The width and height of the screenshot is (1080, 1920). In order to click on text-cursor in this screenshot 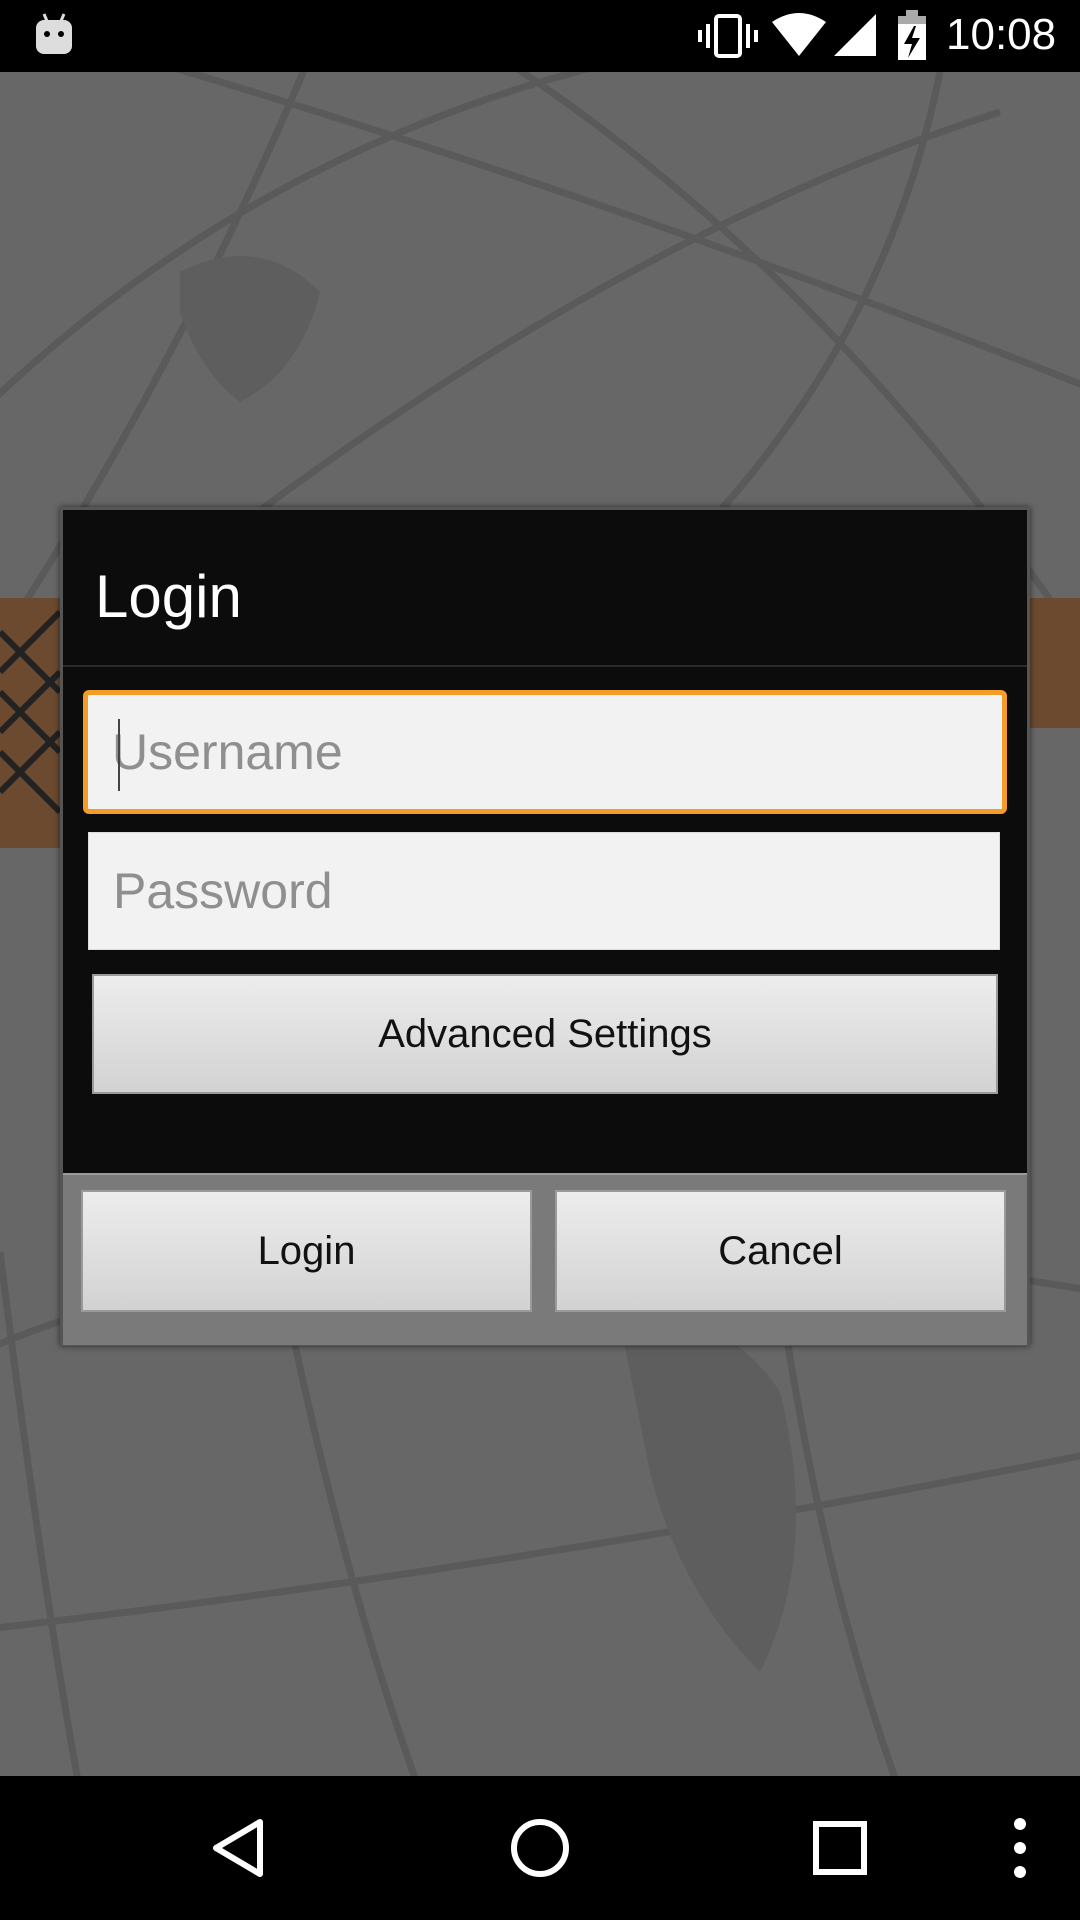, I will do `click(119, 755)`.